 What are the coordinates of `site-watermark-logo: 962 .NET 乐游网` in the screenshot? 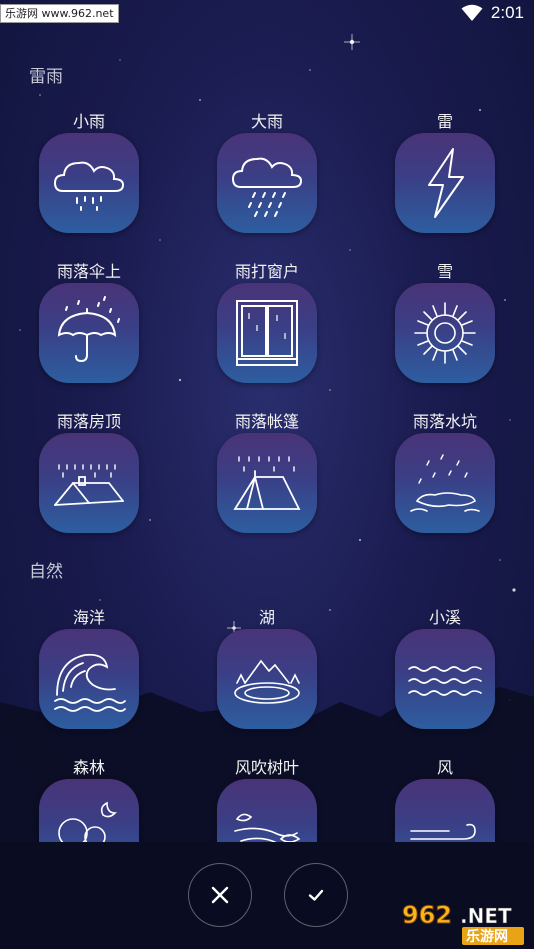 It's located at (463, 923).